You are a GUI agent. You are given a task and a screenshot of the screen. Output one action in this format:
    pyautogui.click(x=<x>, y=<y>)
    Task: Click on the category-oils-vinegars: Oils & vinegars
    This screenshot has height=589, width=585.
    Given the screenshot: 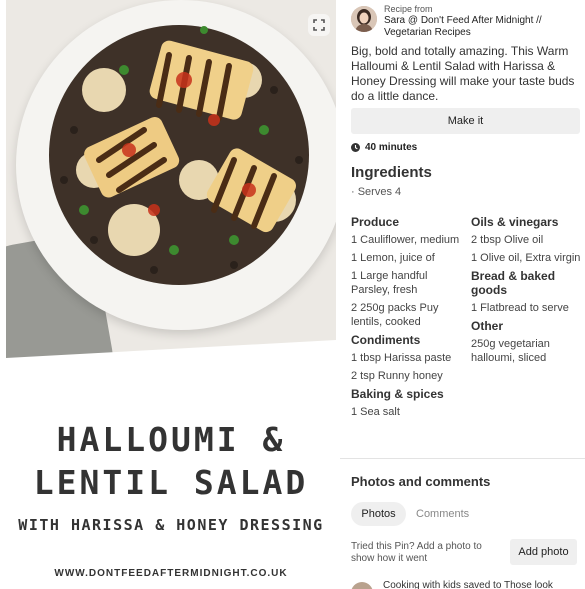 What is the action you would take?
    pyautogui.click(x=515, y=222)
    